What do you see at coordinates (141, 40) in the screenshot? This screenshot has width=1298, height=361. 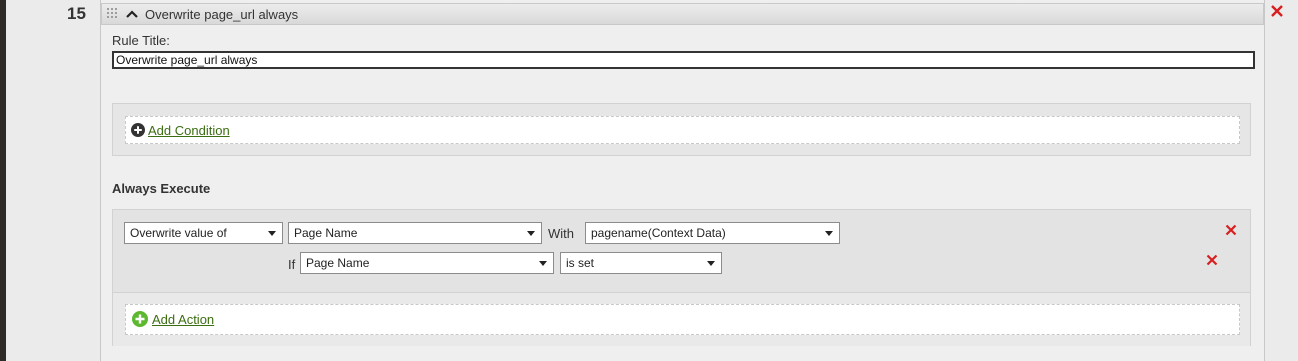 I see `rule-title-label: Rule Title:` at bounding box center [141, 40].